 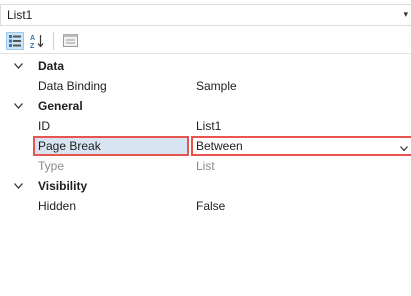 What do you see at coordinates (57, 206) in the screenshot?
I see `property-name: Hidden` at bounding box center [57, 206].